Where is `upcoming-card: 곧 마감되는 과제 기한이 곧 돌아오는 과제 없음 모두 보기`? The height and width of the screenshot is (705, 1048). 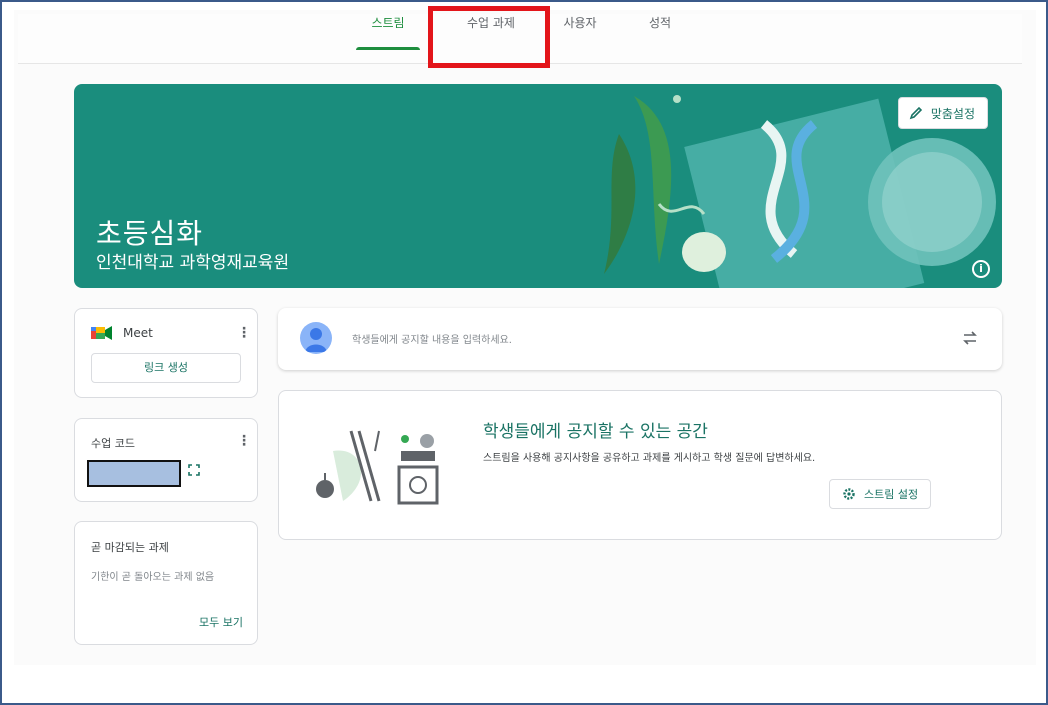 upcoming-card: 곧 마감되는 과제 기한이 곧 돌아오는 과제 없음 모두 보기 is located at coordinates (166, 583).